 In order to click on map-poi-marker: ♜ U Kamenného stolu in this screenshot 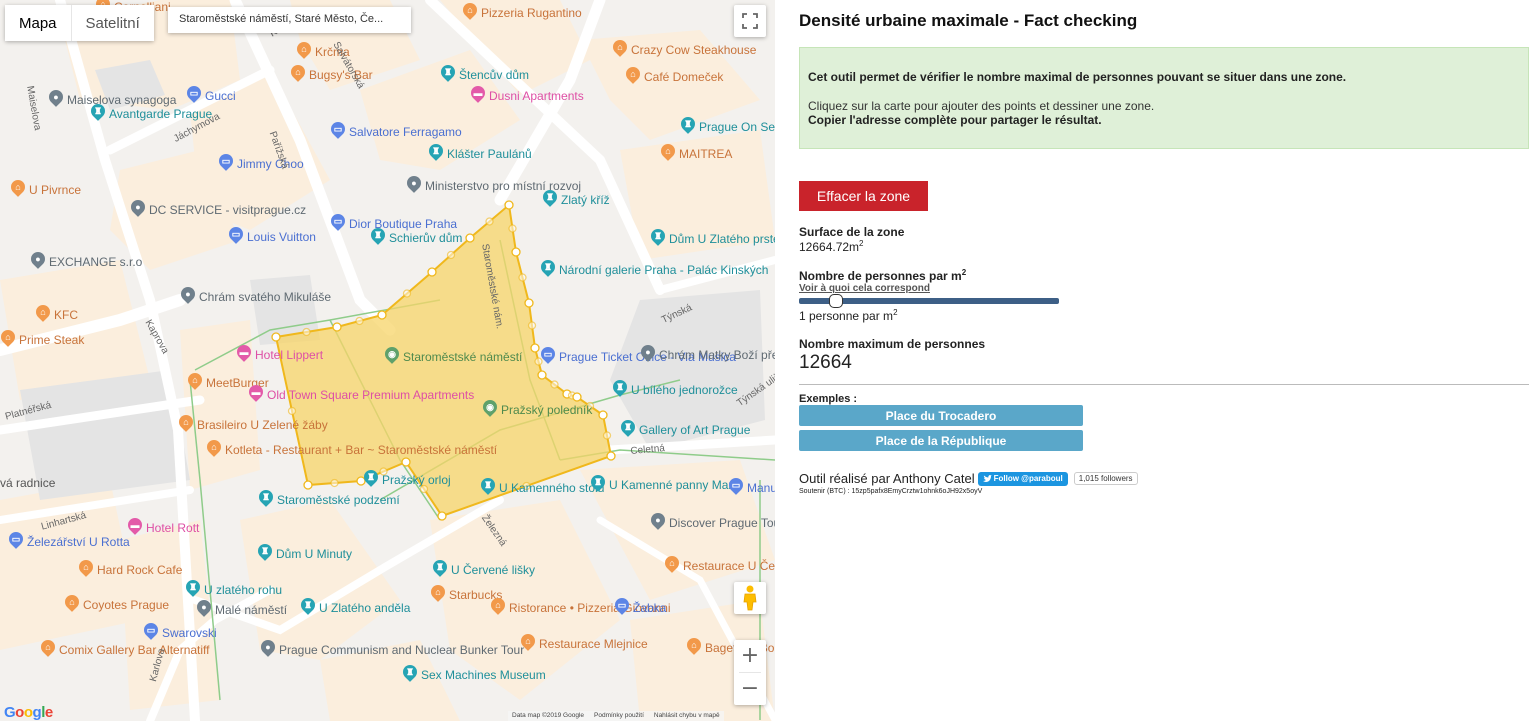, I will do `click(542, 487)`.